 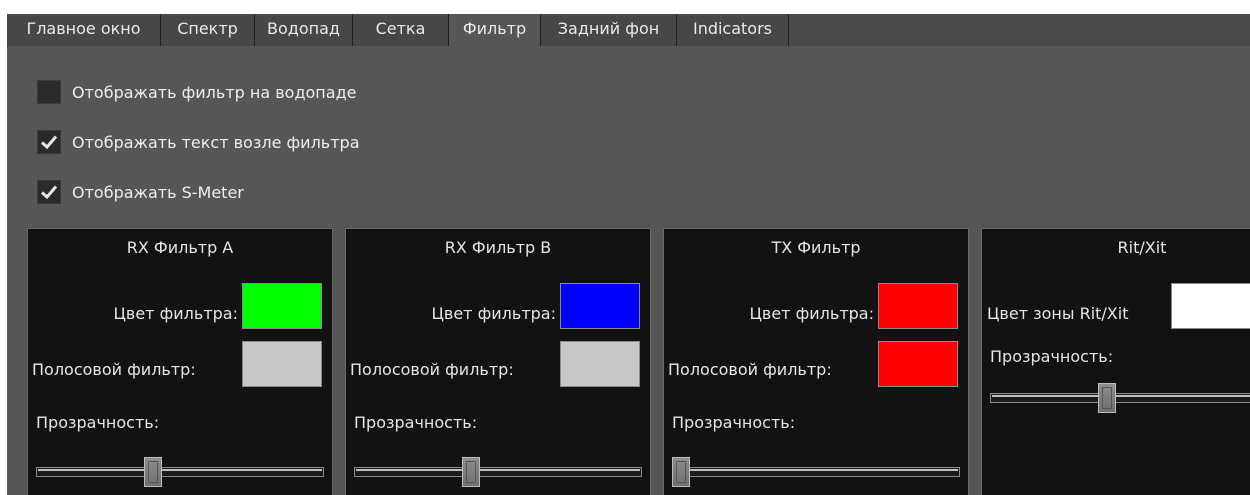 What do you see at coordinates (214, 92) in the screenshot?
I see `checkbox-label: Отображать фильтр на водопаде` at bounding box center [214, 92].